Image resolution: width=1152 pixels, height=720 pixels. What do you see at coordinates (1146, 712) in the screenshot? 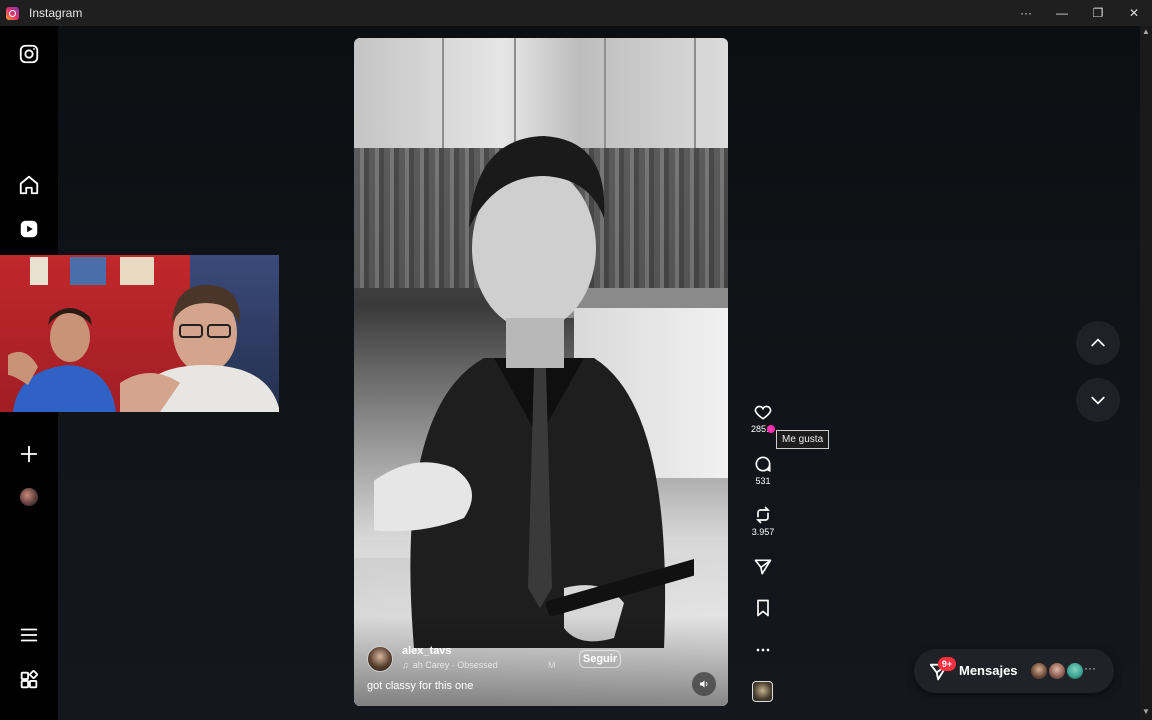
I see `scroll-down-arrow-icon: ▼` at bounding box center [1146, 712].